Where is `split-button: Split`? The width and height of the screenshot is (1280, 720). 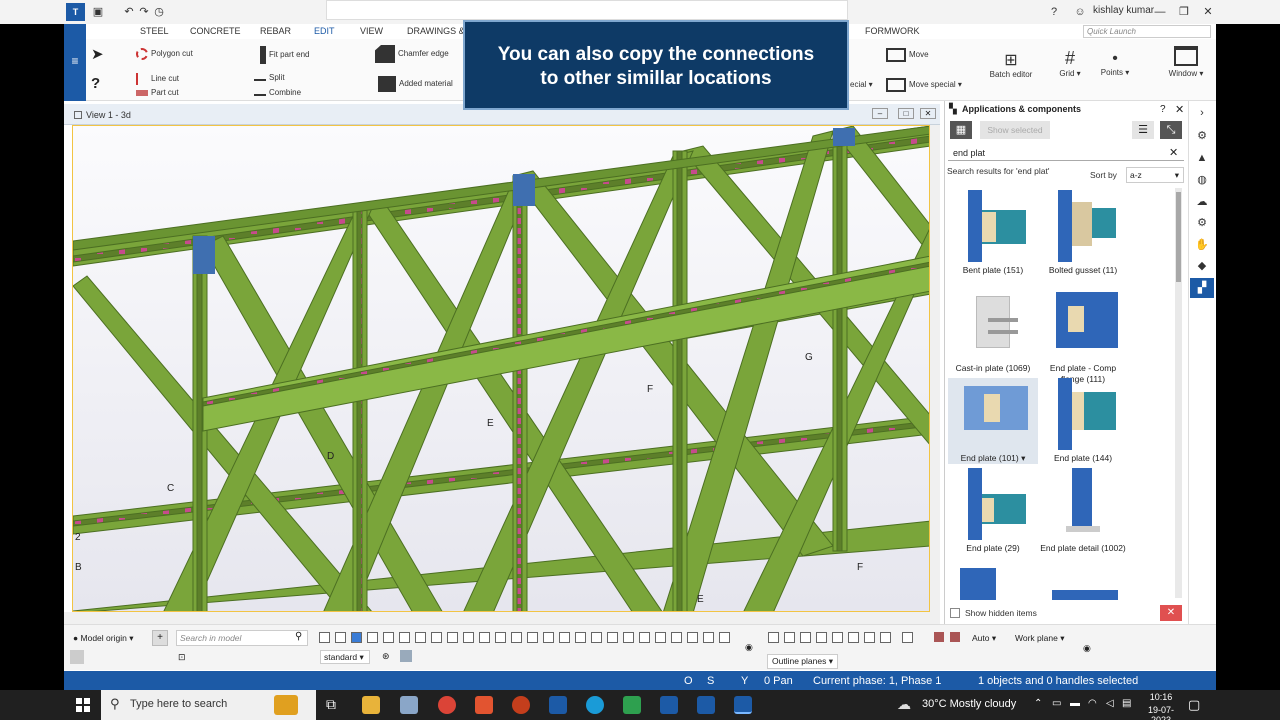 split-button: Split is located at coordinates (269, 77).